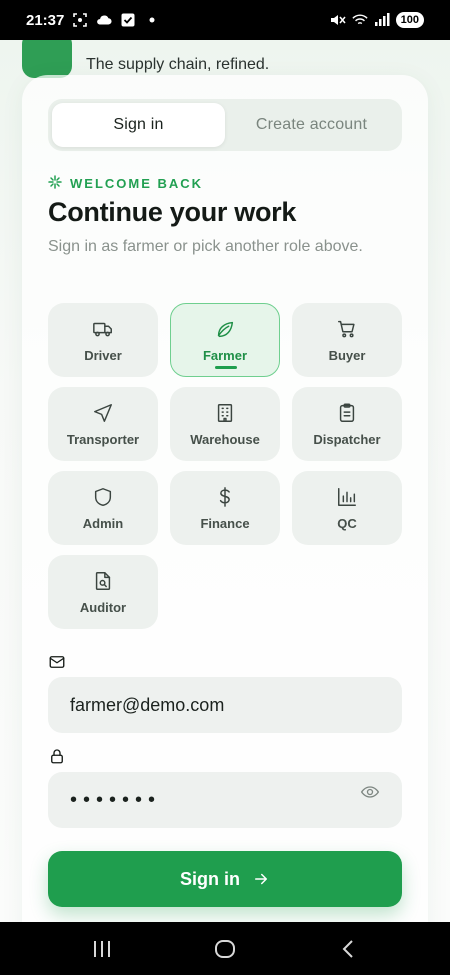 This screenshot has height=975, width=450. What do you see at coordinates (347, 412) in the screenshot?
I see `clipboard-icon` at bounding box center [347, 412].